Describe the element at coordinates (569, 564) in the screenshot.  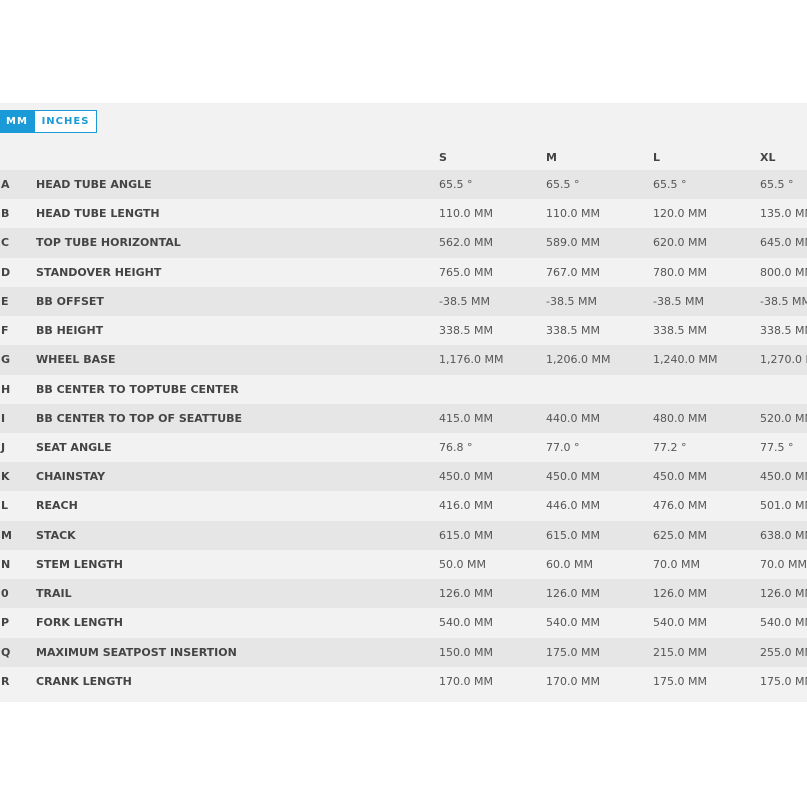
I see `row-value-m: 60.0 MM` at that location.